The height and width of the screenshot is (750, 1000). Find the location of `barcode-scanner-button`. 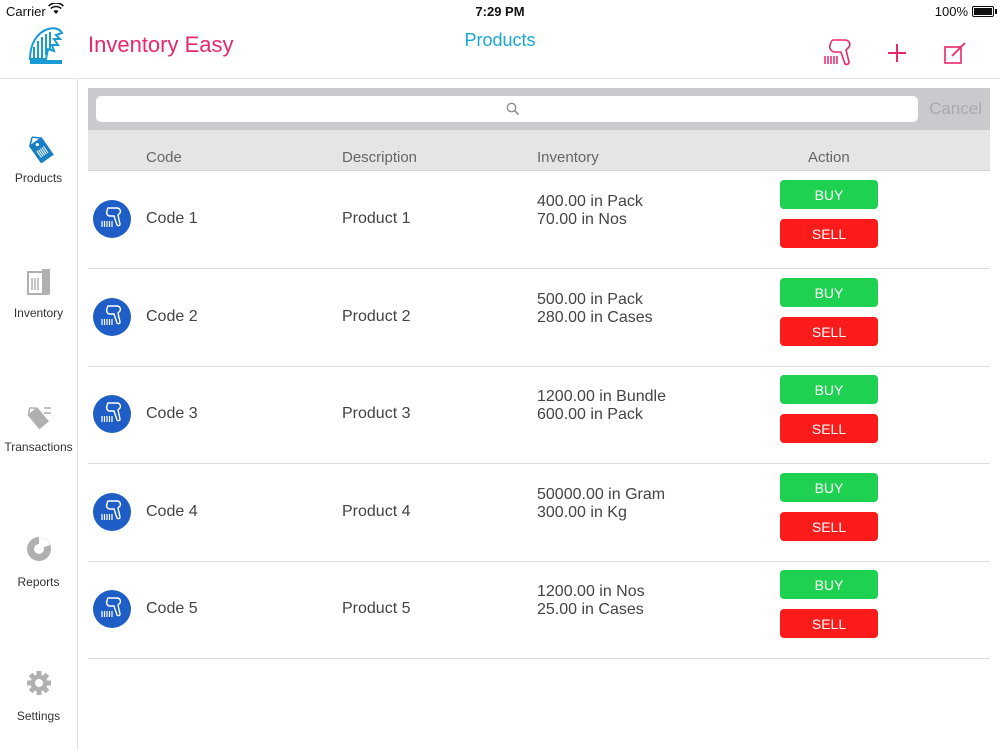

barcode-scanner-button is located at coordinates (838, 53).